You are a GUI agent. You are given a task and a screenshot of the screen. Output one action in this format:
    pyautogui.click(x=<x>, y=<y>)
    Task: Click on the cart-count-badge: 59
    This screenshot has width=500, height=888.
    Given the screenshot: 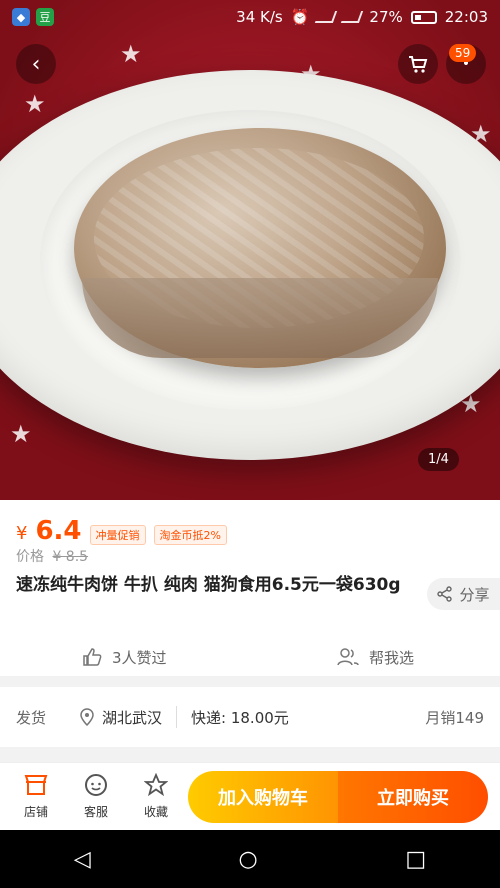 What is the action you would take?
    pyautogui.click(x=463, y=53)
    